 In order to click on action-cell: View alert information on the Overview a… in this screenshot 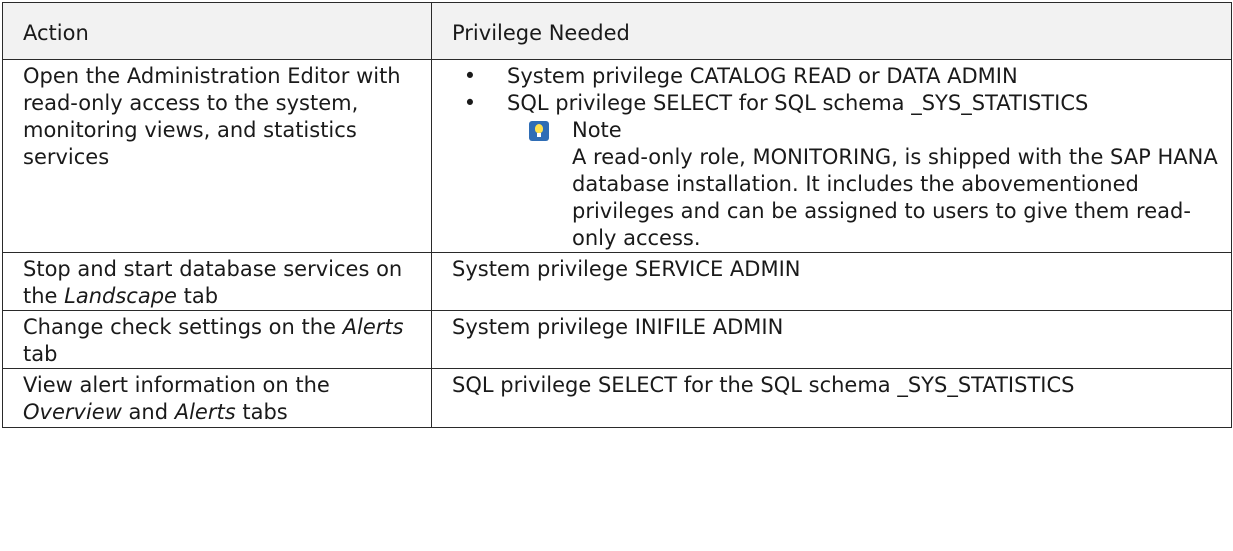, I will do `click(217, 398)`.